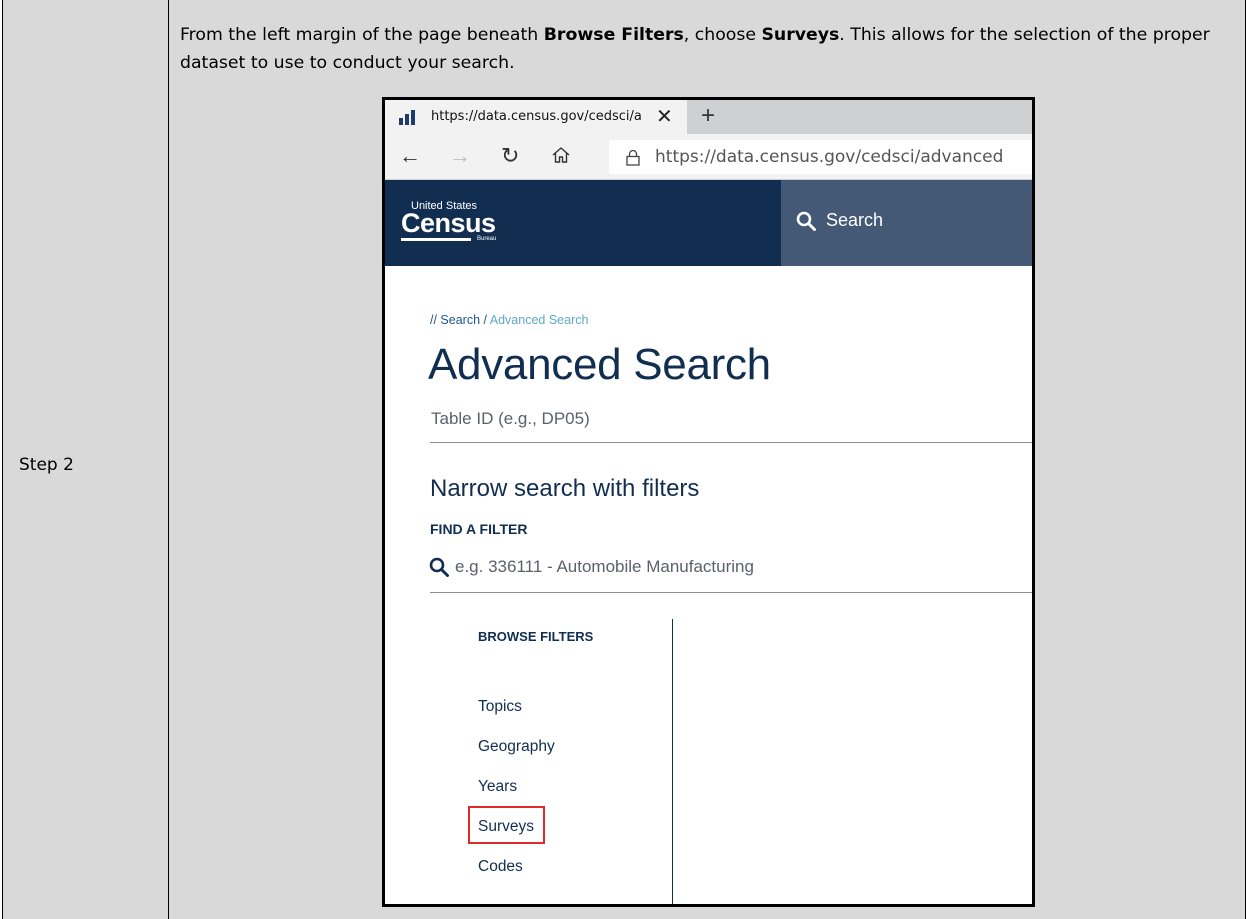 The image size is (1246, 919). Describe the element at coordinates (409, 117) in the screenshot. I see `census-favicon-icon` at that location.